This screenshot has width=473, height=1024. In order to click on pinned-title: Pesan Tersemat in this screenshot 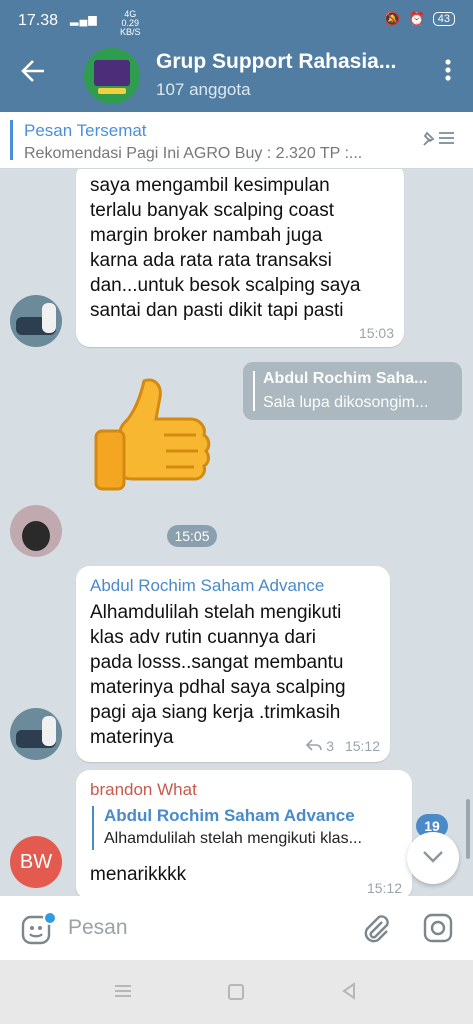, I will do `click(85, 130)`.